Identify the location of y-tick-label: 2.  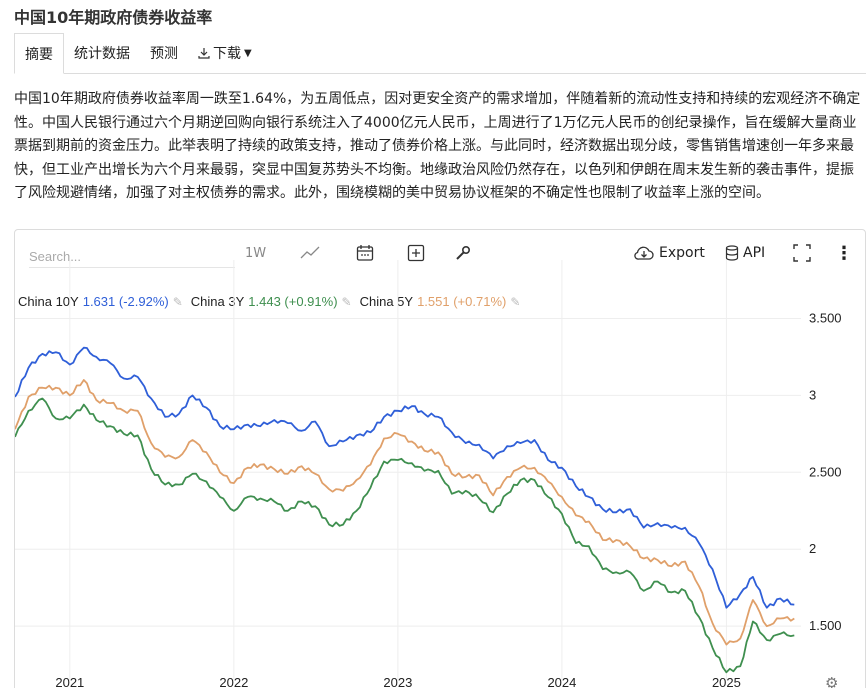
(812, 548).